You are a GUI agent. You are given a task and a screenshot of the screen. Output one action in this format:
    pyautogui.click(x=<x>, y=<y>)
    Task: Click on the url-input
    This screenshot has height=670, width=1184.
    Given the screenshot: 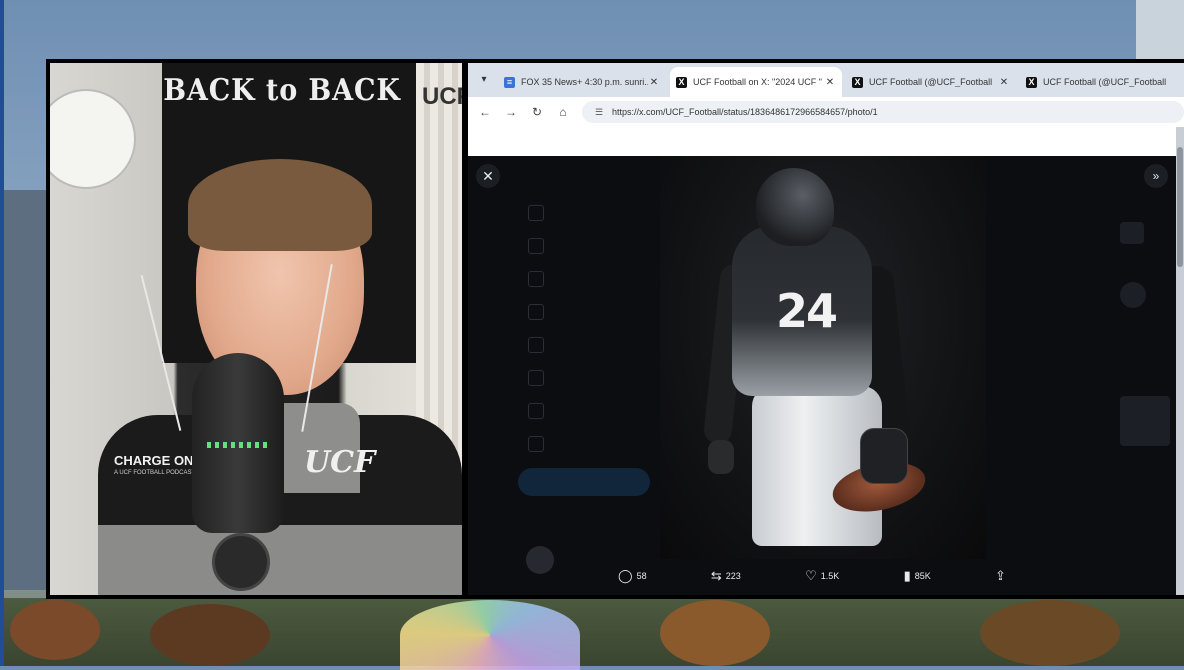 What is the action you would take?
    pyautogui.click(x=892, y=112)
    